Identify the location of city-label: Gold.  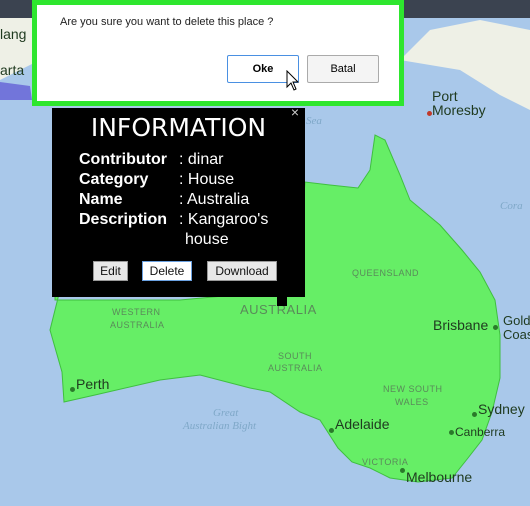
(516, 320).